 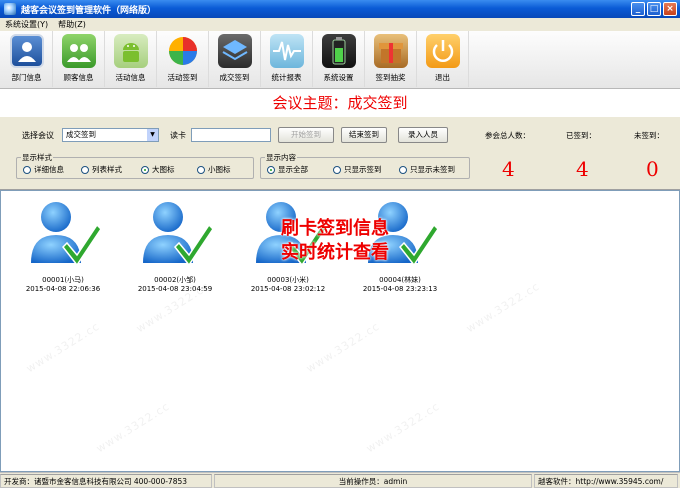 I want to click on status-developer: 开发商：诸暨市金客信息科技有限公司 400-000-7853, so click(x=106, y=480).